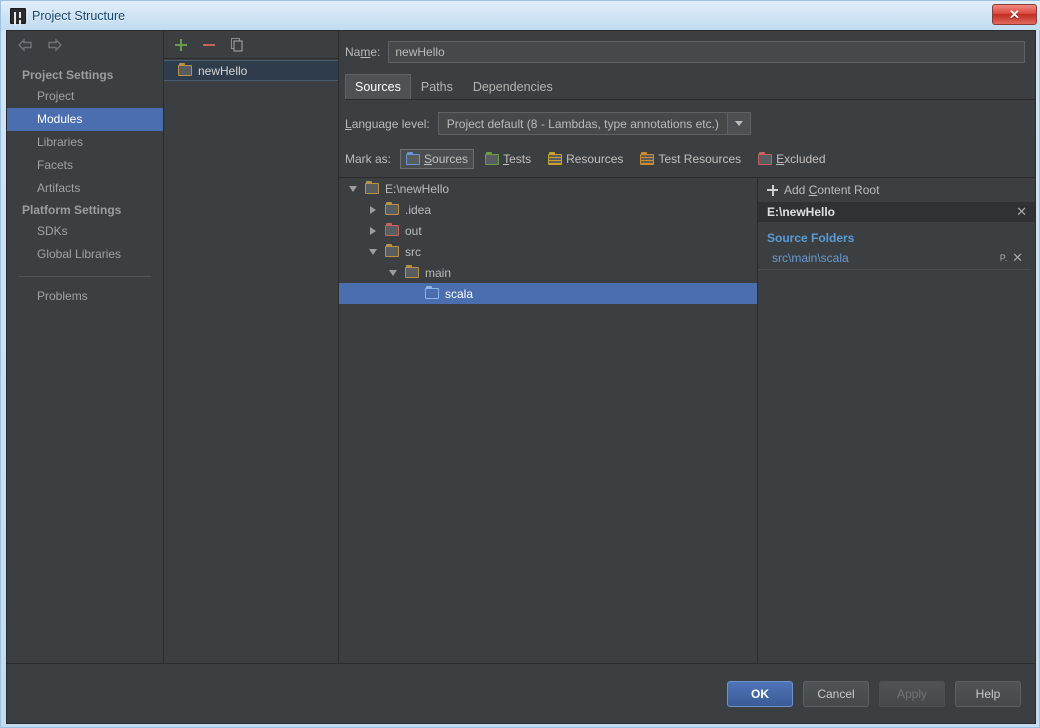  Describe the element at coordinates (521, 693) in the screenshot. I see `dialog-button-bar: OK Cancel Apply Help` at that location.